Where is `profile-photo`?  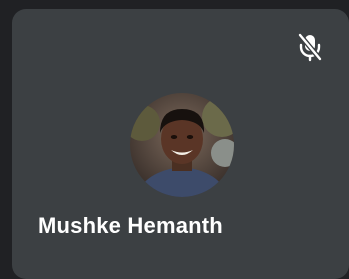
profile-photo is located at coordinates (182, 145).